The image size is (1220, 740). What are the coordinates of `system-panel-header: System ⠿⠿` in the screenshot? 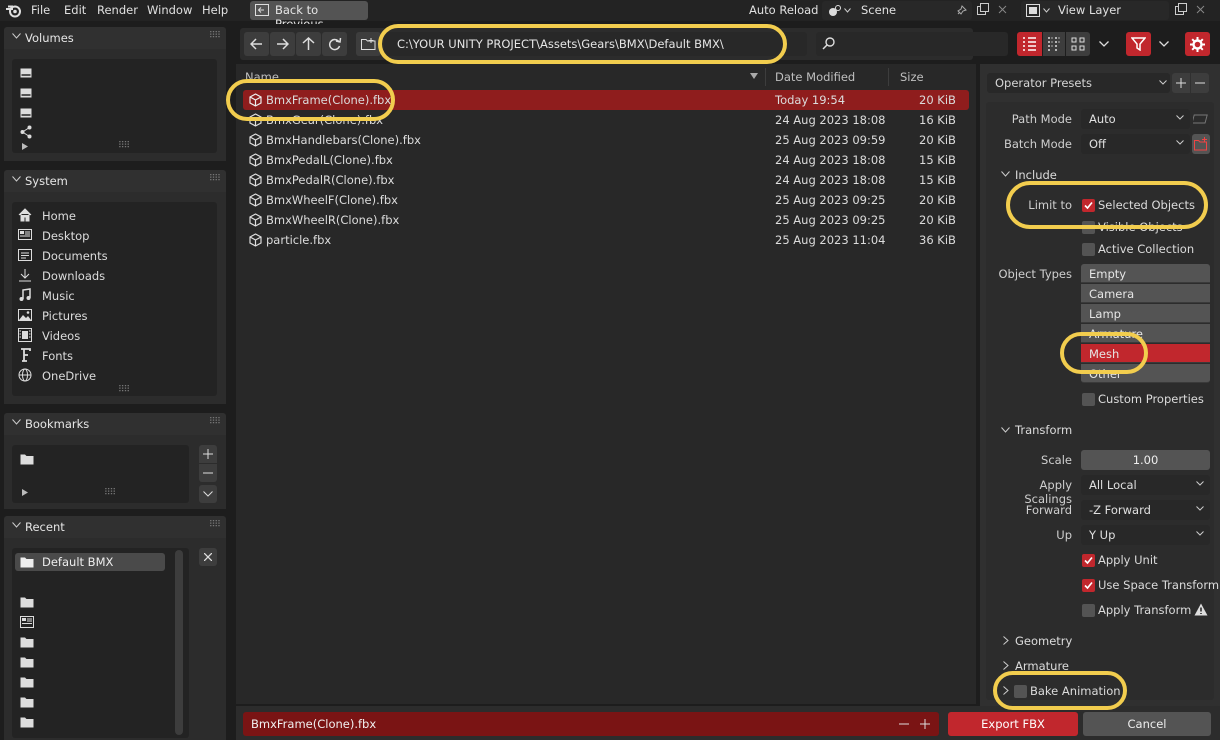 It's located at (115, 181).